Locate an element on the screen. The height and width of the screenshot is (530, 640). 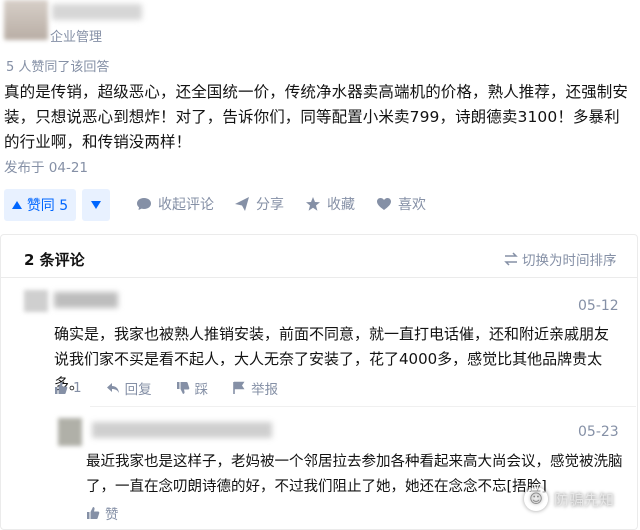
comment-like-button: 赞 is located at coordinates (102, 513).